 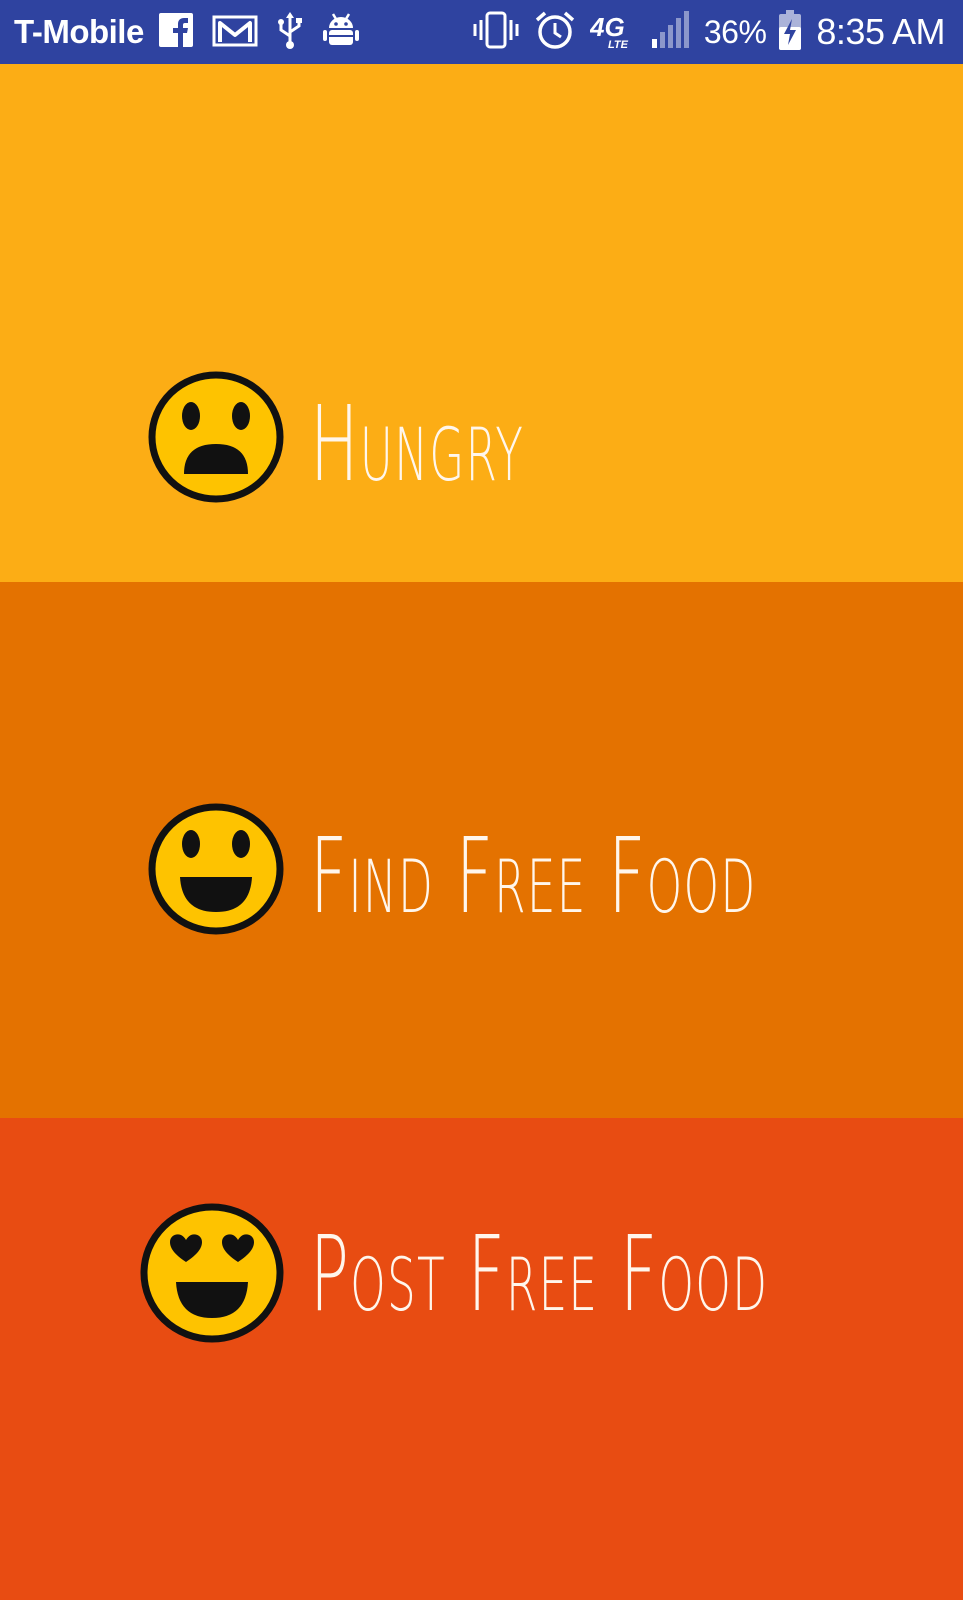 I want to click on facebook-icon, so click(x=176, y=32).